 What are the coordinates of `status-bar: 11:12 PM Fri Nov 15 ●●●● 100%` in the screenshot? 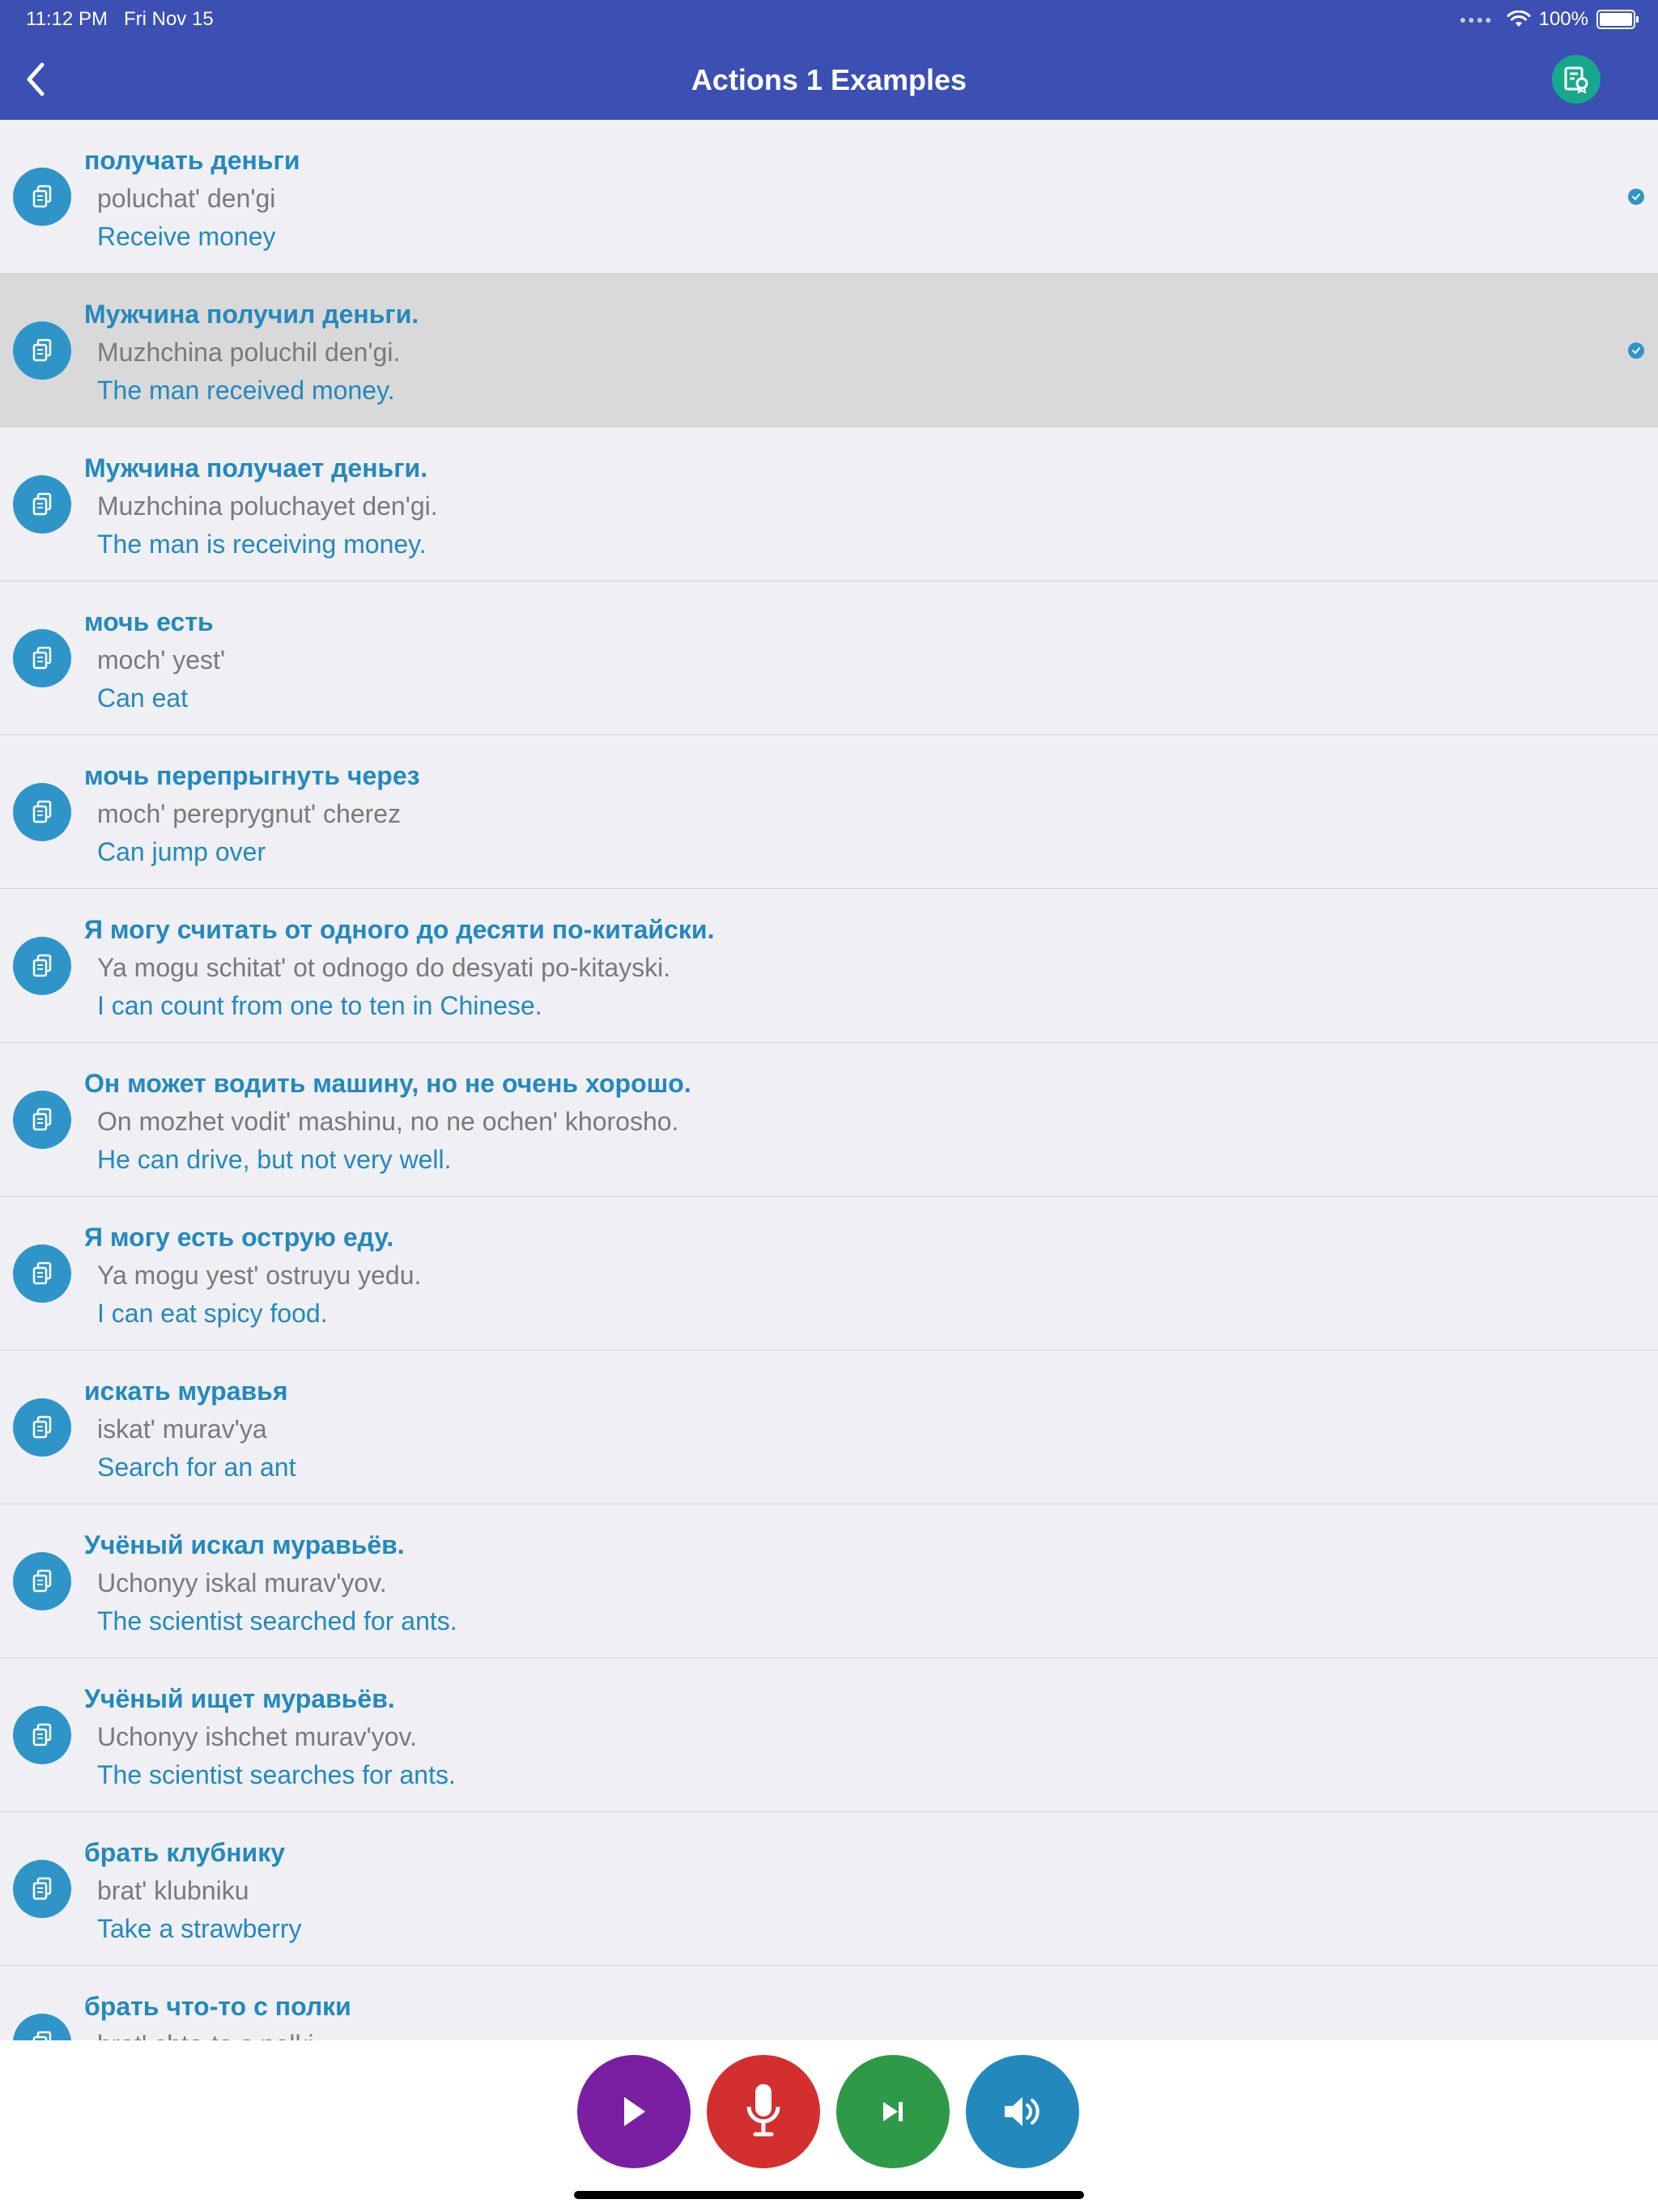 It's located at (829, 19).